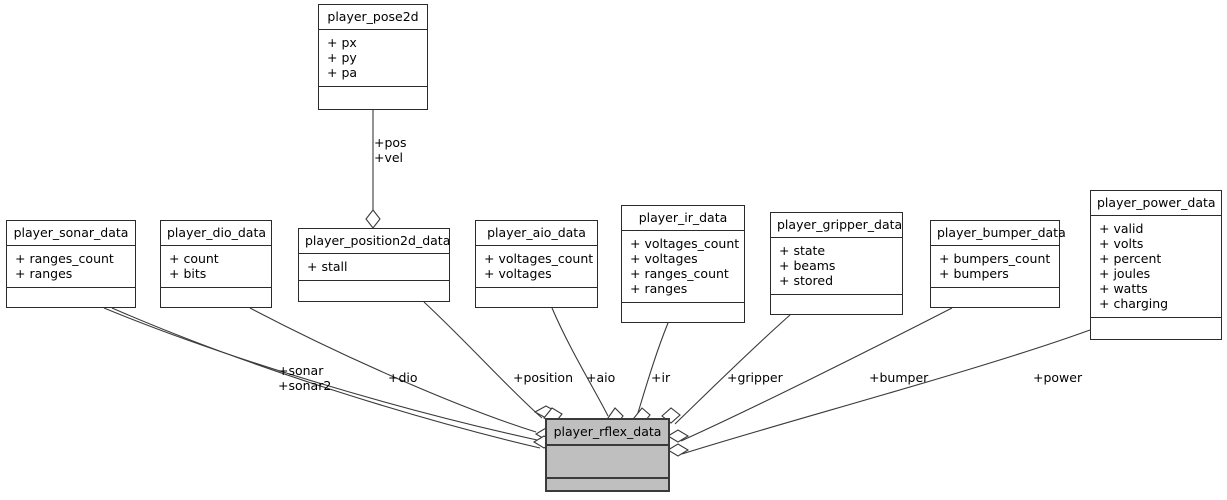 The width and height of the screenshot is (1227, 500). Describe the element at coordinates (374, 267) in the screenshot. I see `class-attributes-player-position2d-data: + stall` at that location.